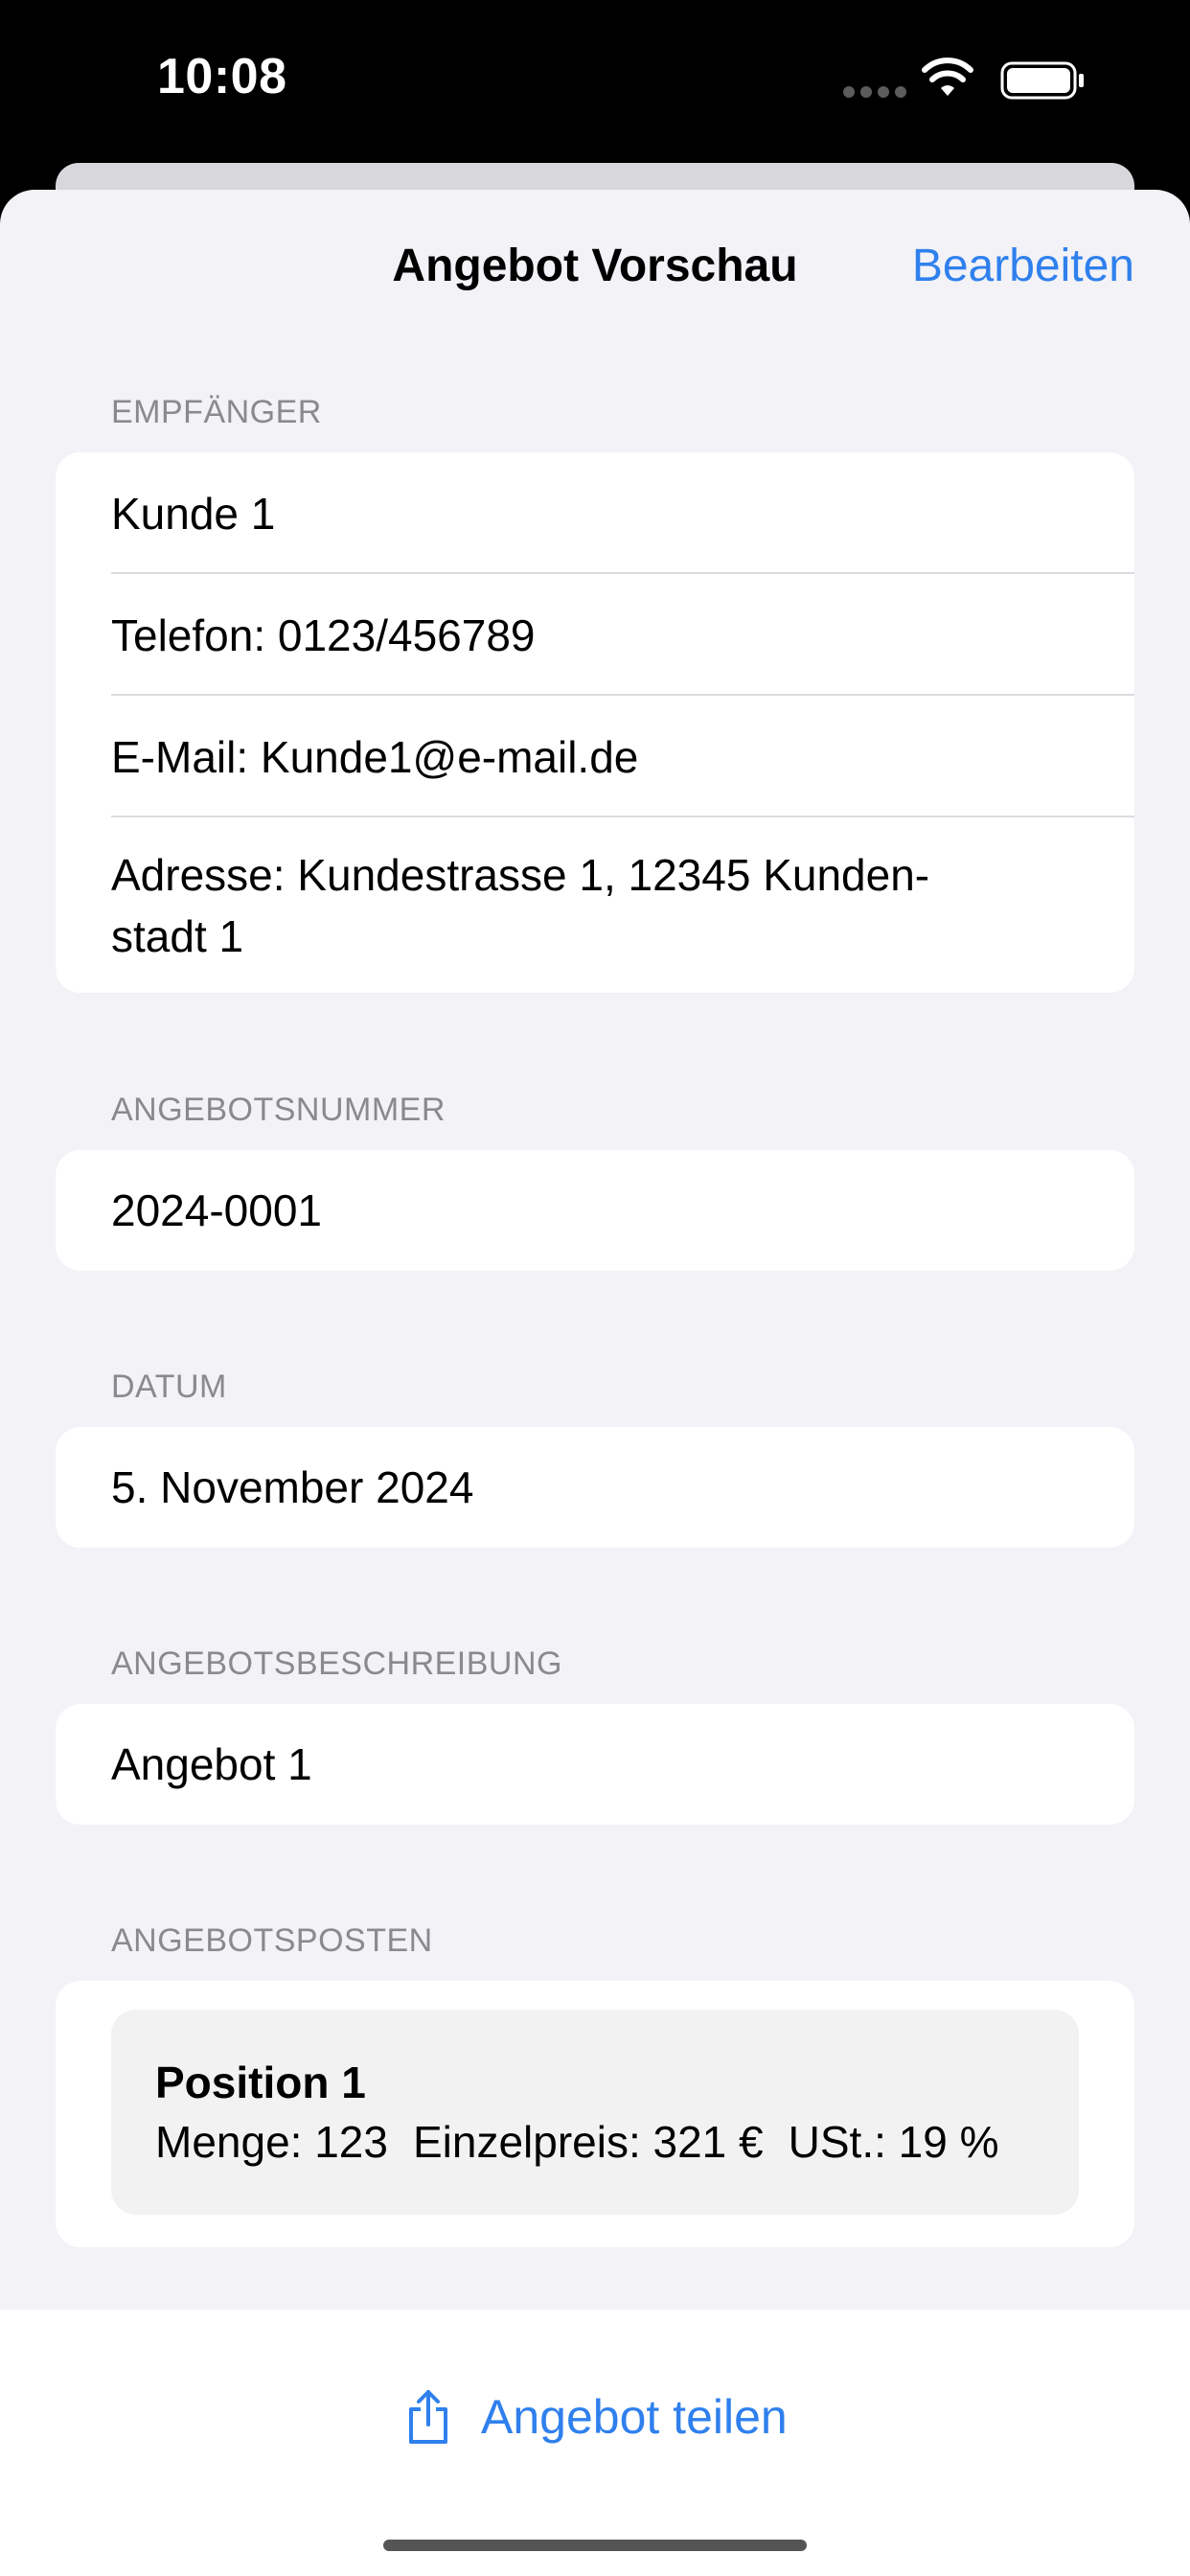 The height and width of the screenshot is (2576, 1190). Describe the element at coordinates (271, 2142) in the screenshot. I see `item-quantity: Menge: 123` at that location.